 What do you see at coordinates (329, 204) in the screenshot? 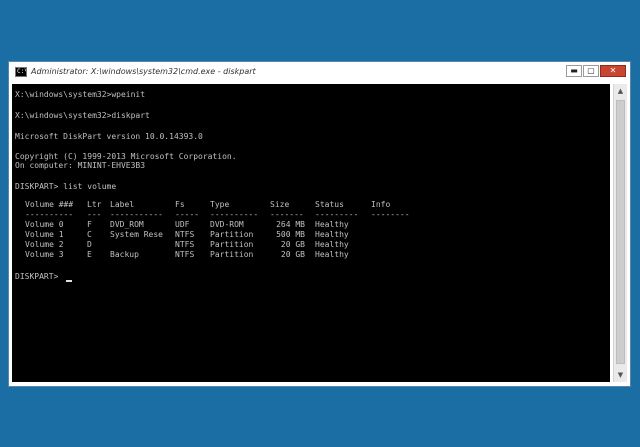
I see `table-header-cell: Status` at bounding box center [329, 204].